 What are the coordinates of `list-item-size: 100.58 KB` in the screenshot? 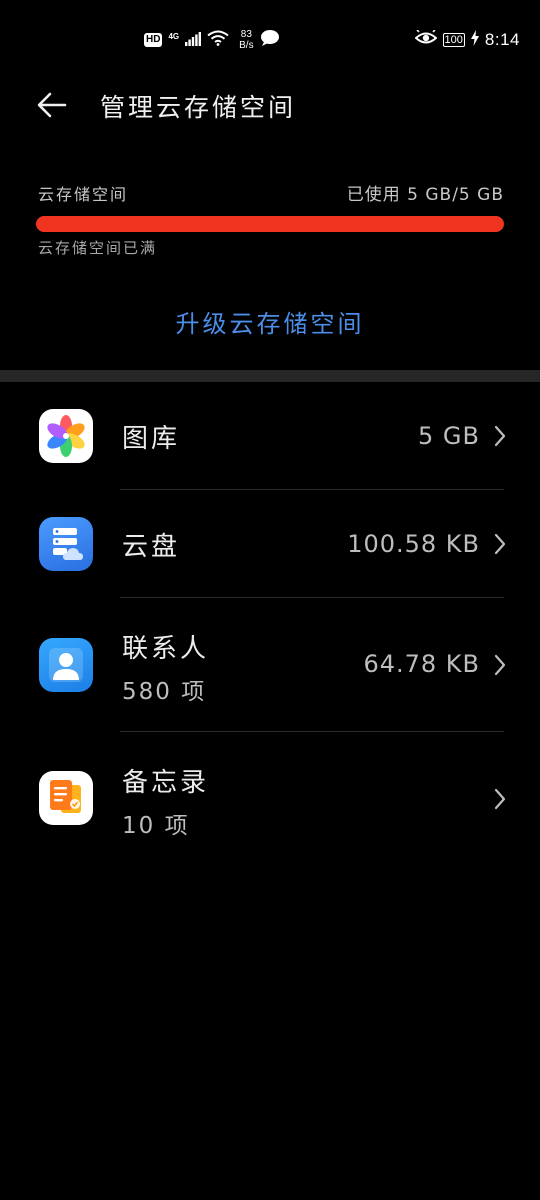 It's located at (413, 544).